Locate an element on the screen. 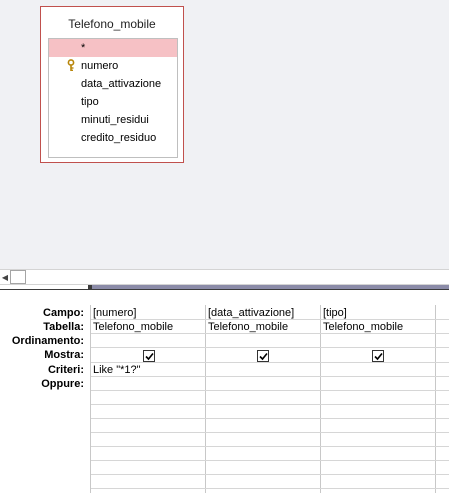  row-label-ordinamento: Ordinamento: is located at coordinates (47, 341).